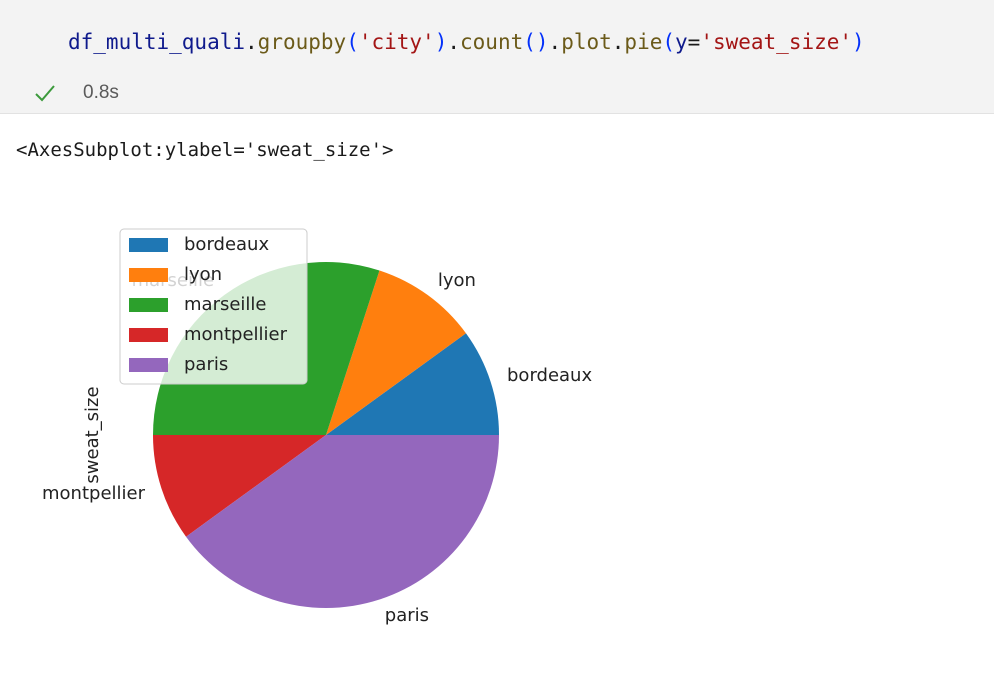 This screenshot has width=994, height=698. What do you see at coordinates (776, 42) in the screenshot?
I see `code-token: 'sweat_size'` at bounding box center [776, 42].